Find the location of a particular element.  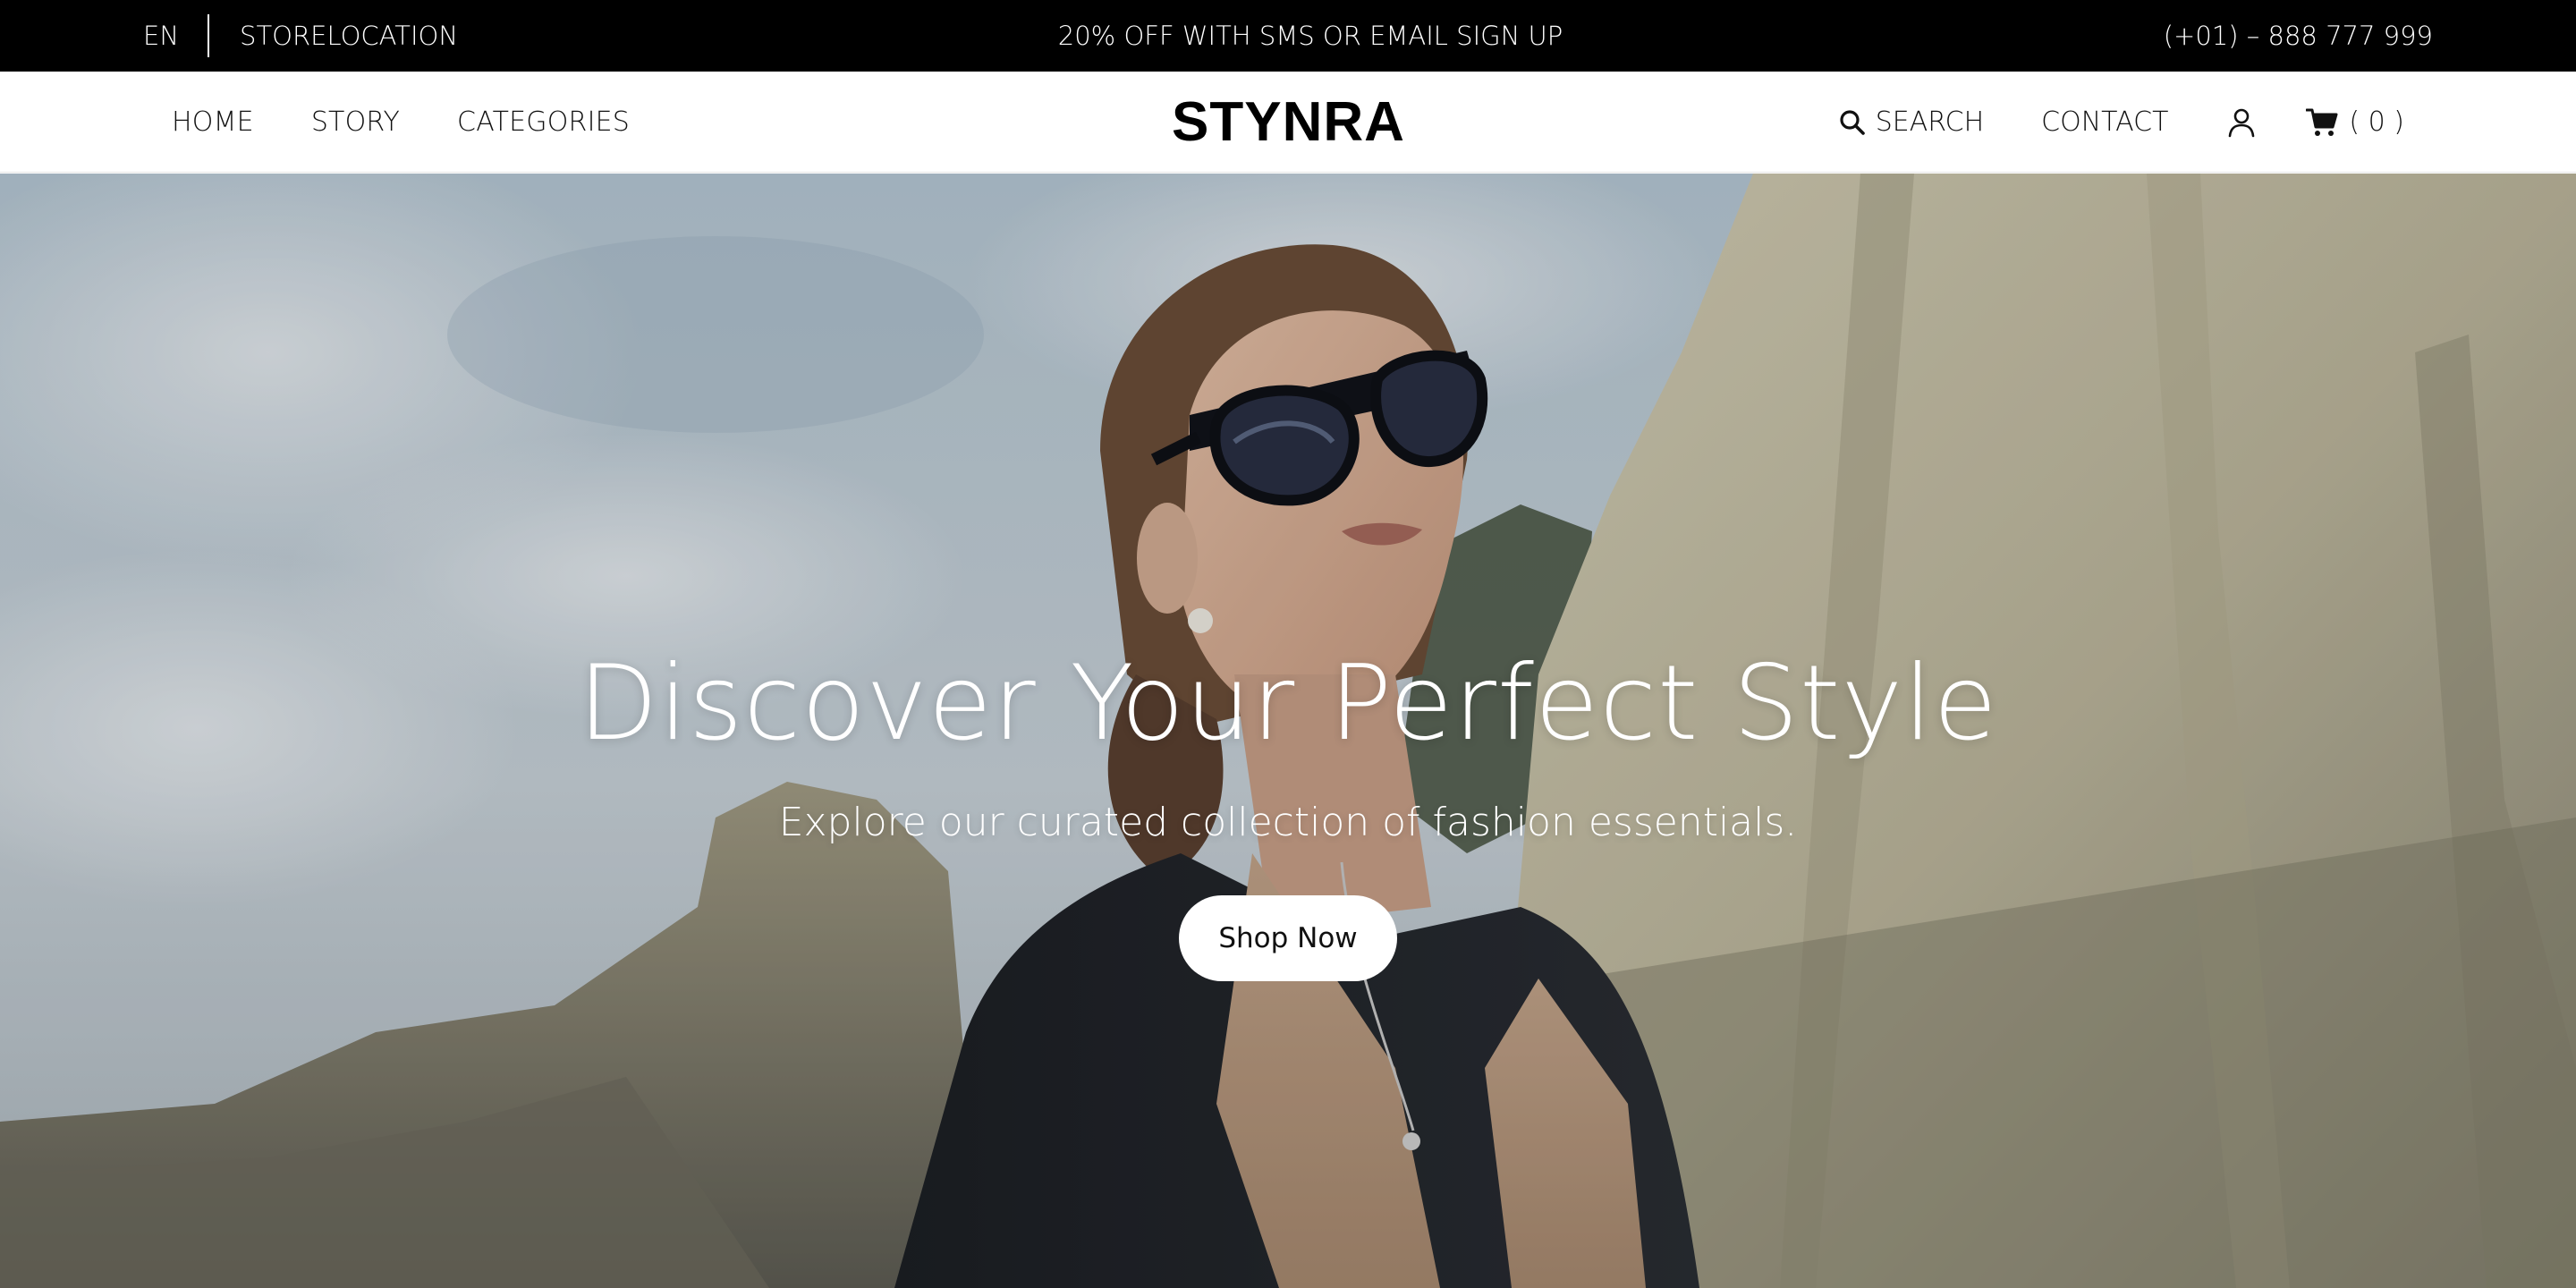

promo-text: 20% OFF WITH SMS OR EMAIL SIGN UP is located at coordinates (1310, 36).